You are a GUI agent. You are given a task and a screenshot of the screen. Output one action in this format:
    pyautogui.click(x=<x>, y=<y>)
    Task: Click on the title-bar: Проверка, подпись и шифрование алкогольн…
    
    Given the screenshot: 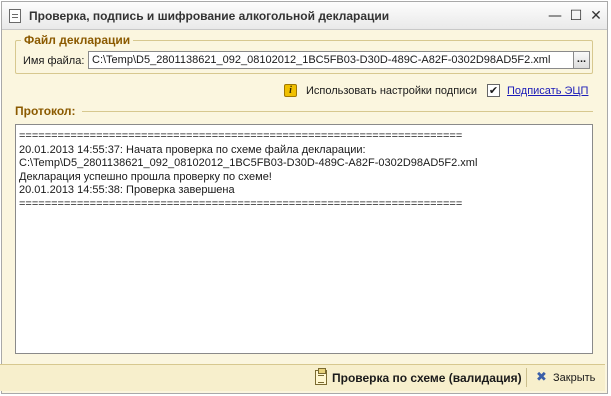 What is the action you would take?
    pyautogui.click(x=304, y=16)
    